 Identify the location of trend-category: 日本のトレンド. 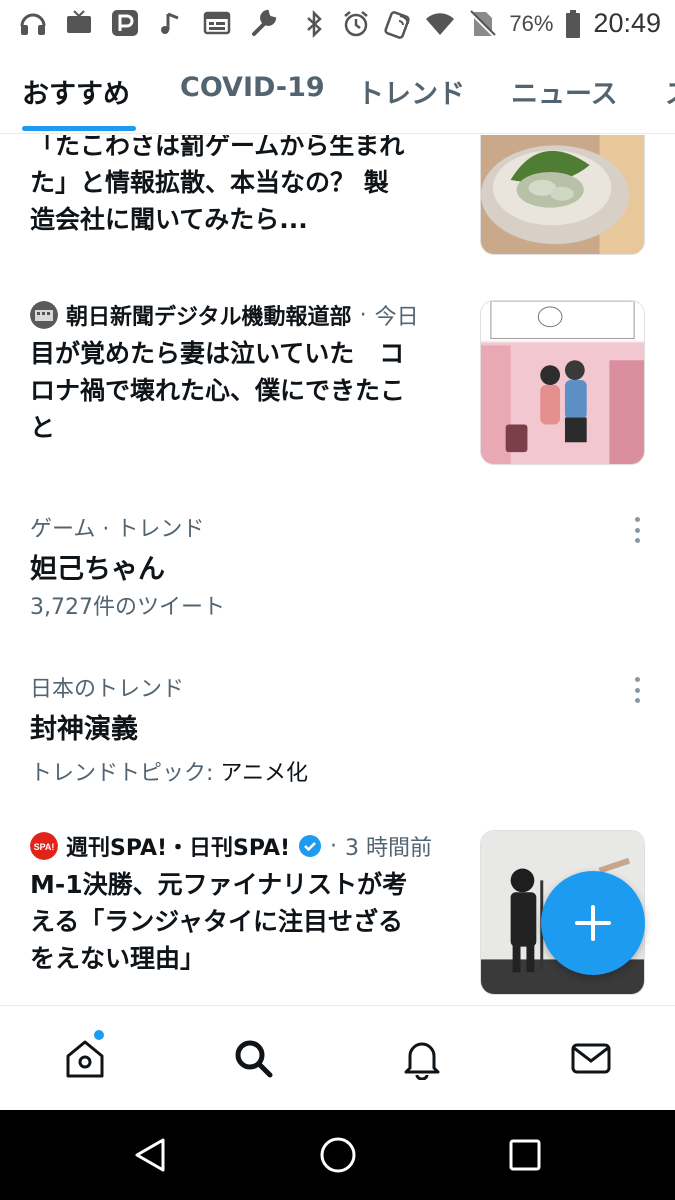
(107, 689).